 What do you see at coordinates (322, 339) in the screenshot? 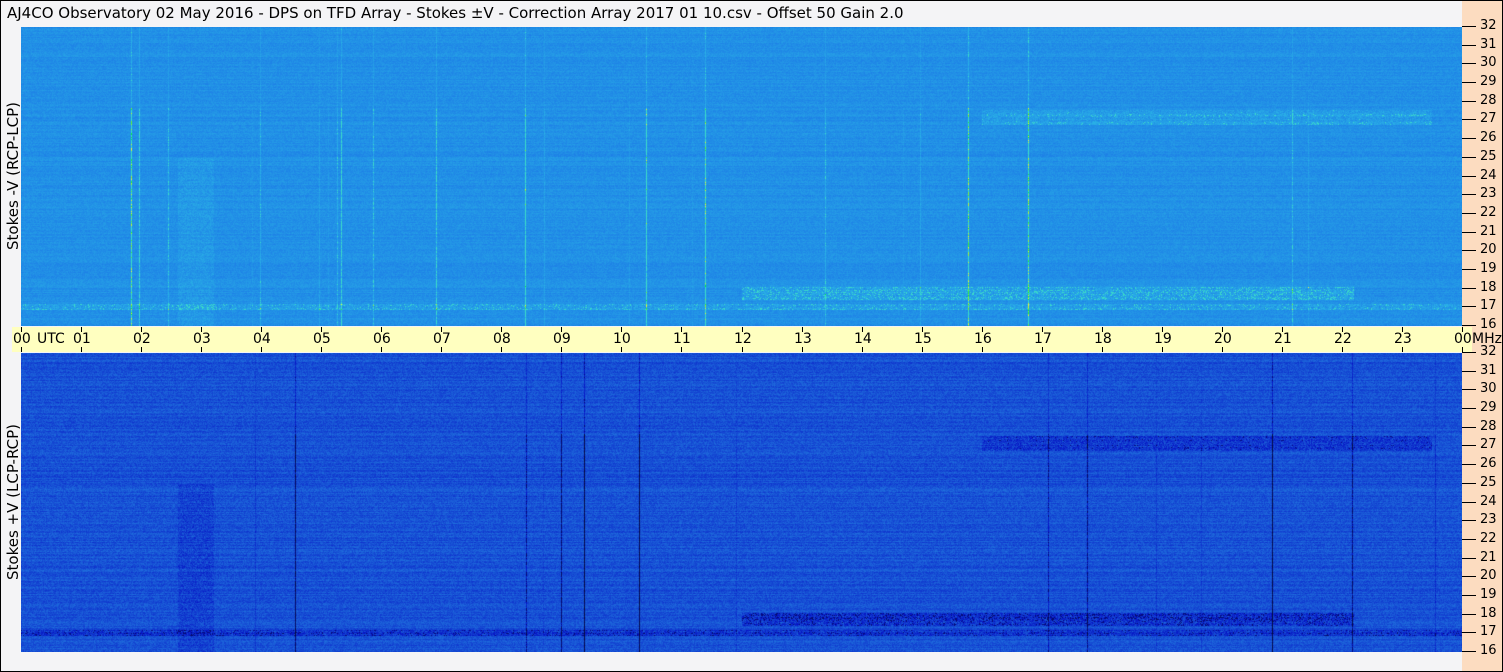
I see `time-tick-label: 05` at bounding box center [322, 339].